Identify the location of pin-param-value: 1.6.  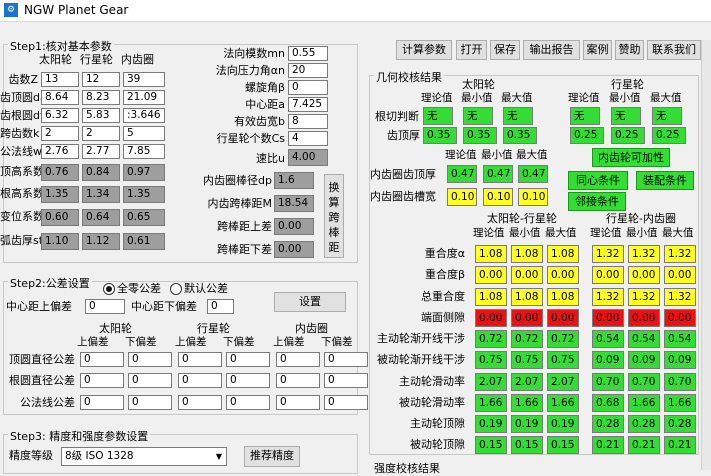
(294, 180).